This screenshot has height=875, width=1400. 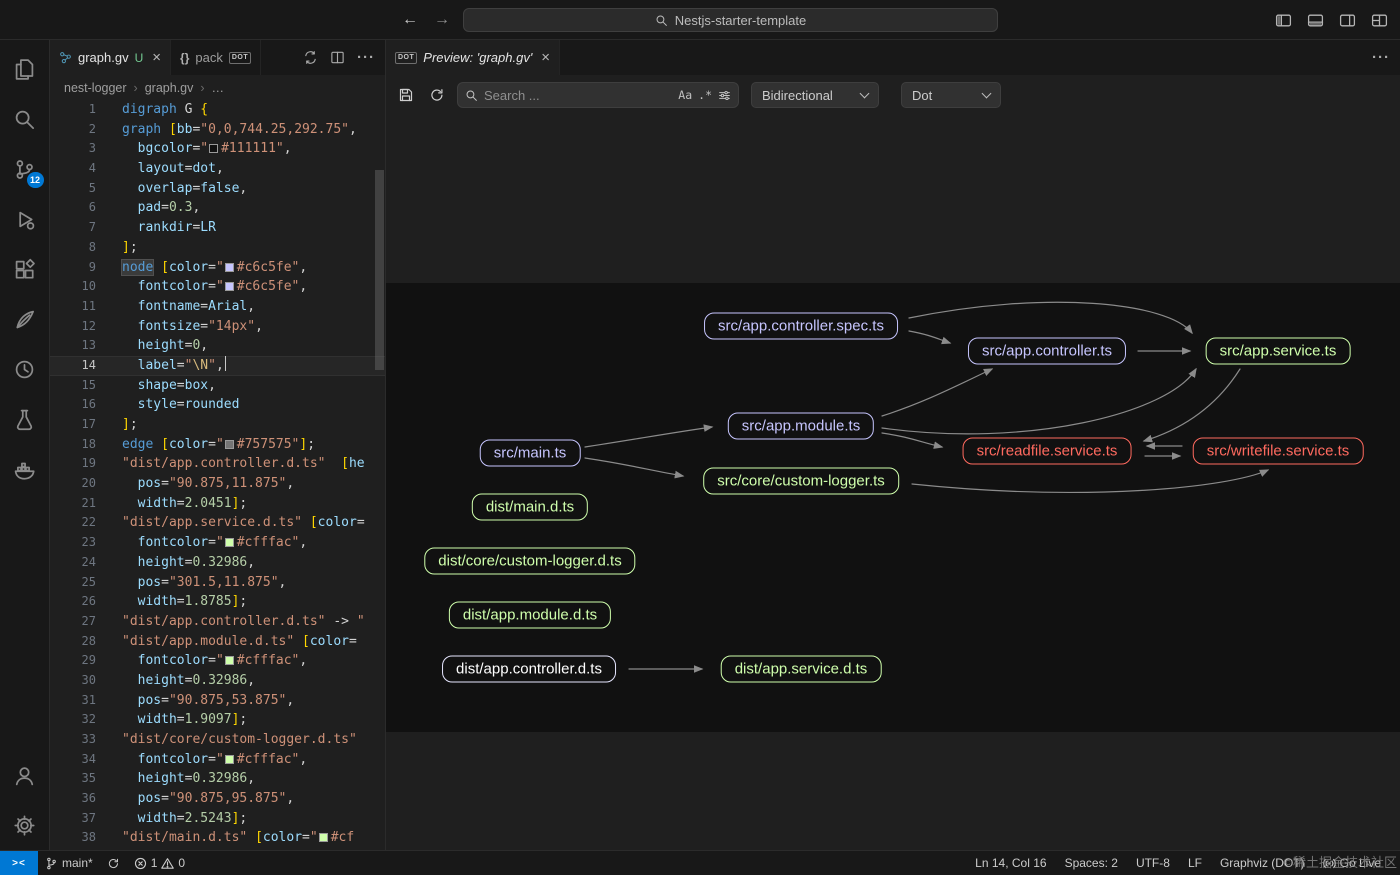 I want to click on graph-node-dist-core-custom-logger: dist/core/custom-logger.d.ts, so click(x=530, y=561).